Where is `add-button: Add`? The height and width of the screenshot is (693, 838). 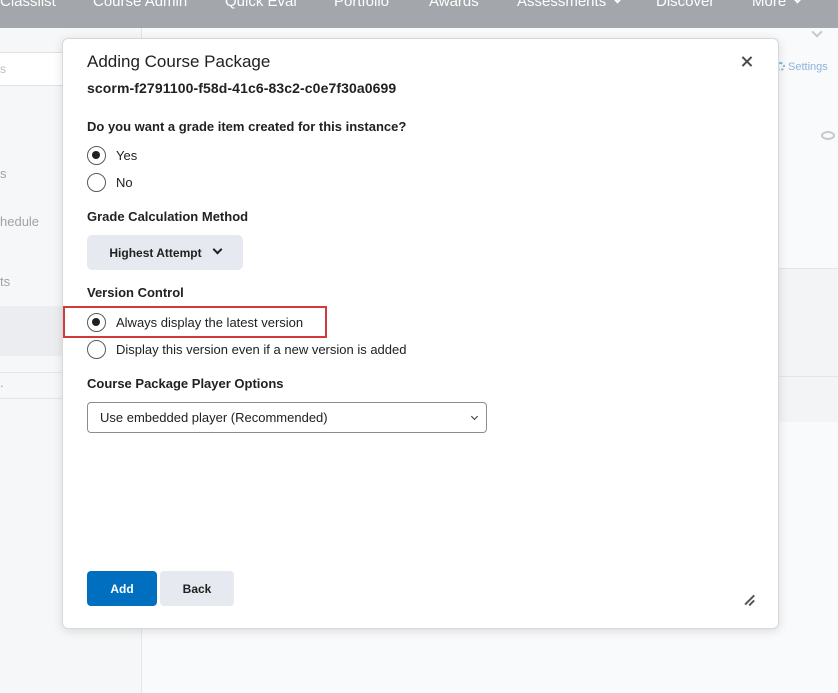 add-button: Add is located at coordinates (122, 588).